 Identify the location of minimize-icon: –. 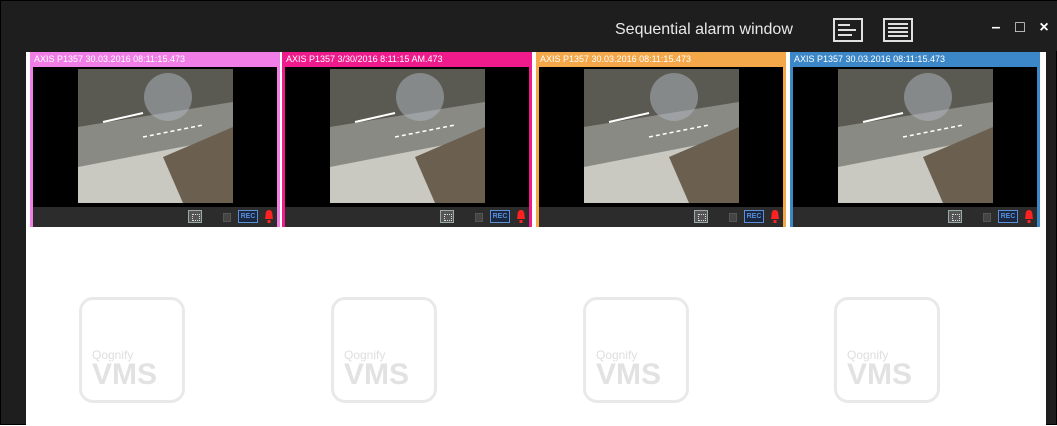
(996, 27).